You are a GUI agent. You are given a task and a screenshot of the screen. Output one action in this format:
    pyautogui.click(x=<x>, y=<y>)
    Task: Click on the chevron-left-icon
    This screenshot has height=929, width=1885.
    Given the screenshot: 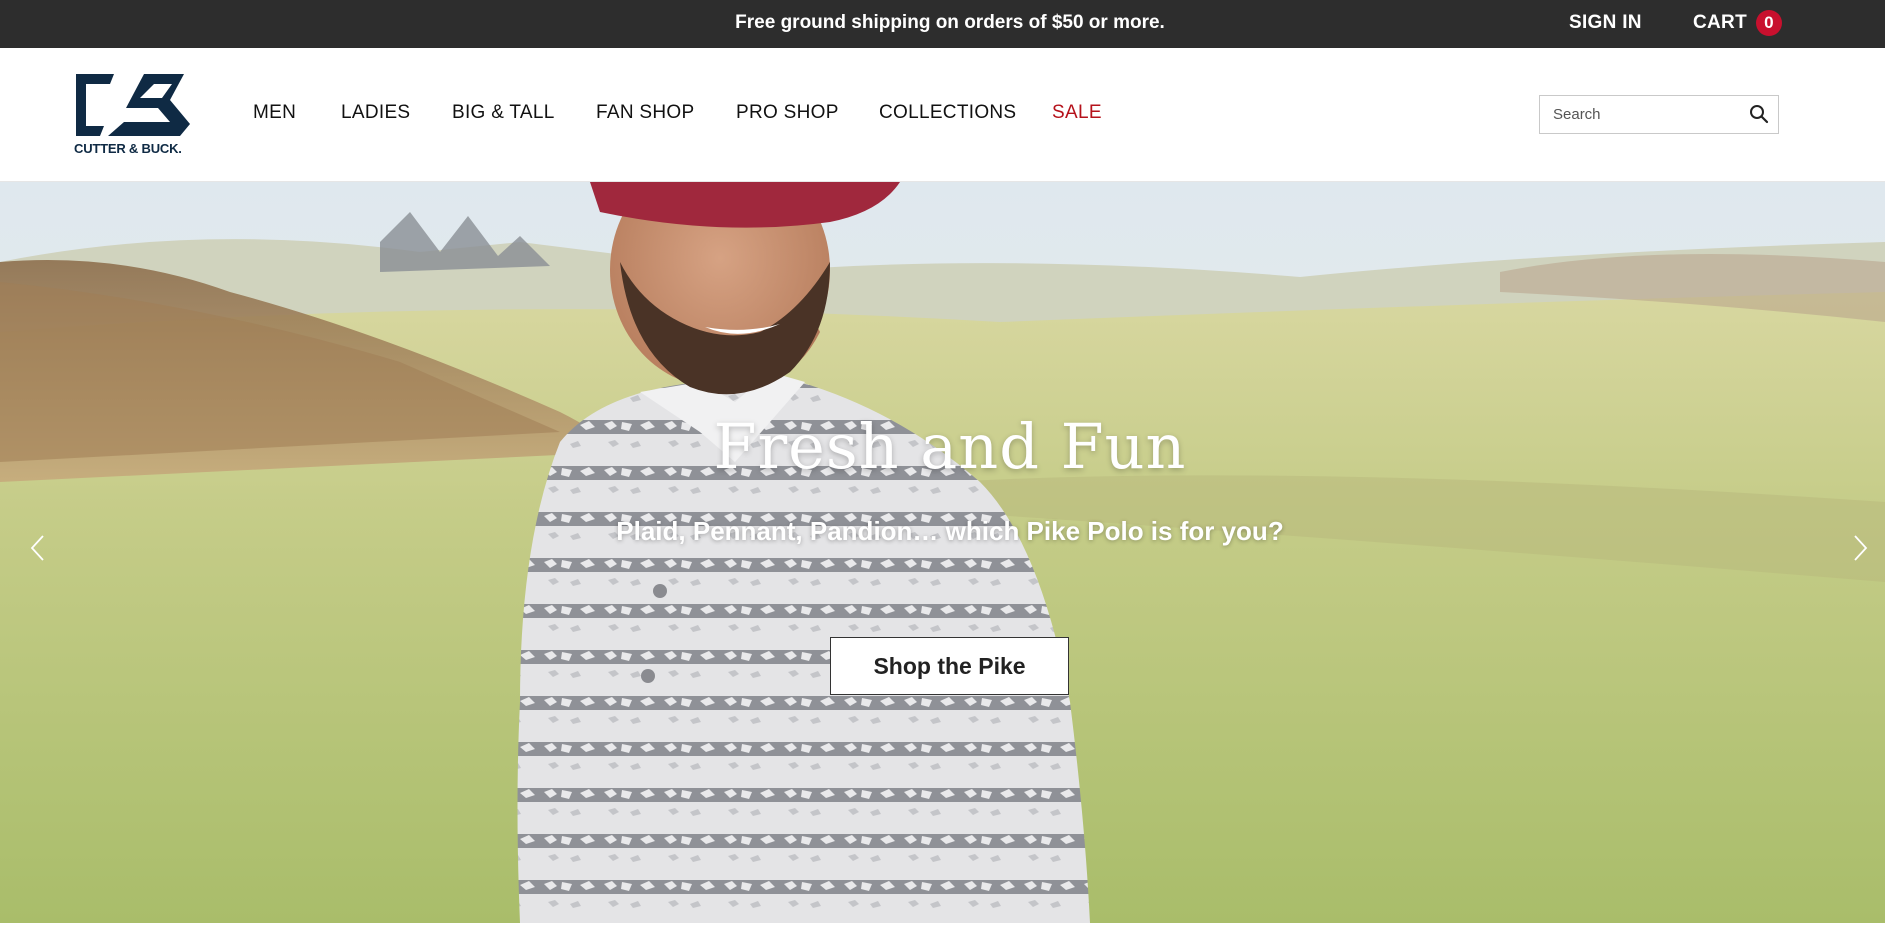 What is the action you would take?
    pyautogui.click(x=37, y=548)
    